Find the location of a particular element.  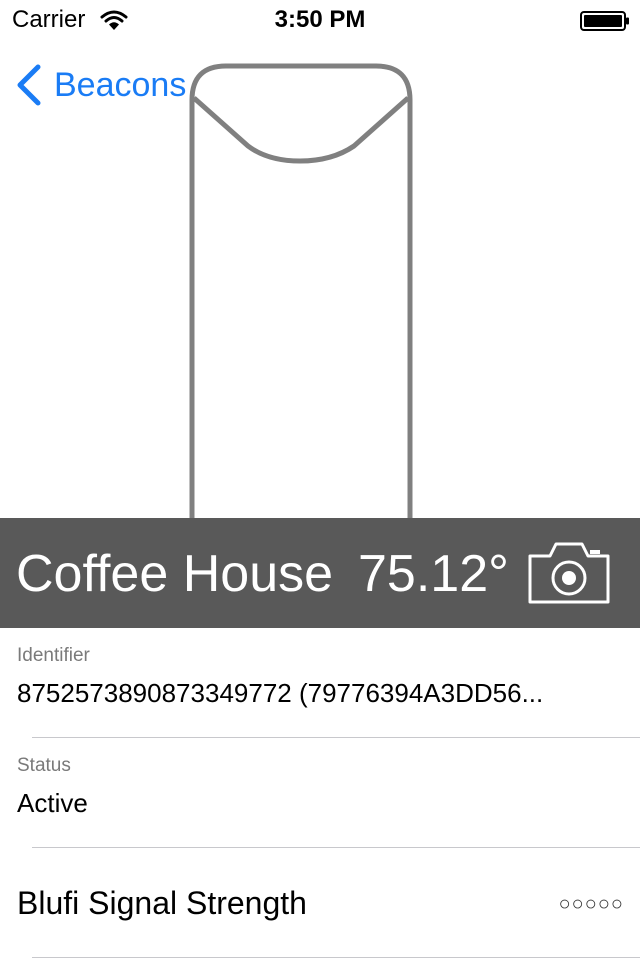

beacon-header: Coffee House 75.12° is located at coordinates (320, 573).